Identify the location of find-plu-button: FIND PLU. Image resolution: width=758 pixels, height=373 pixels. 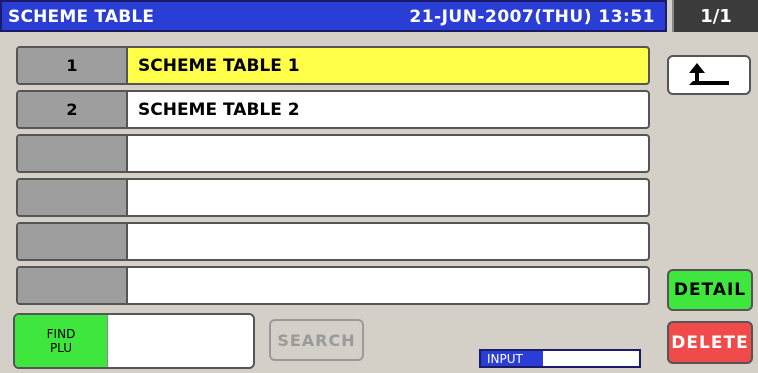
(61, 341).